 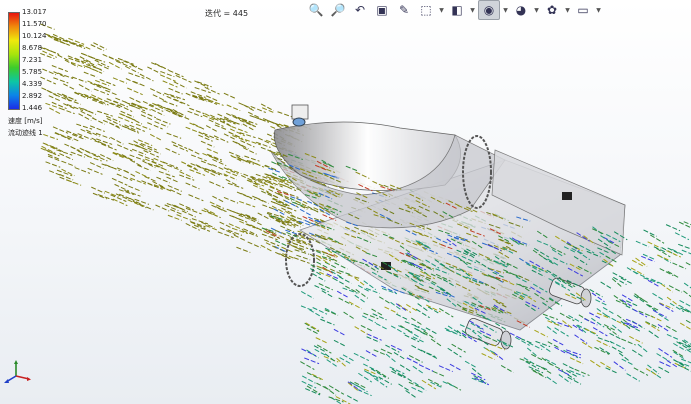 What do you see at coordinates (567, 196) in the screenshot?
I see `stern-fitting` at bounding box center [567, 196].